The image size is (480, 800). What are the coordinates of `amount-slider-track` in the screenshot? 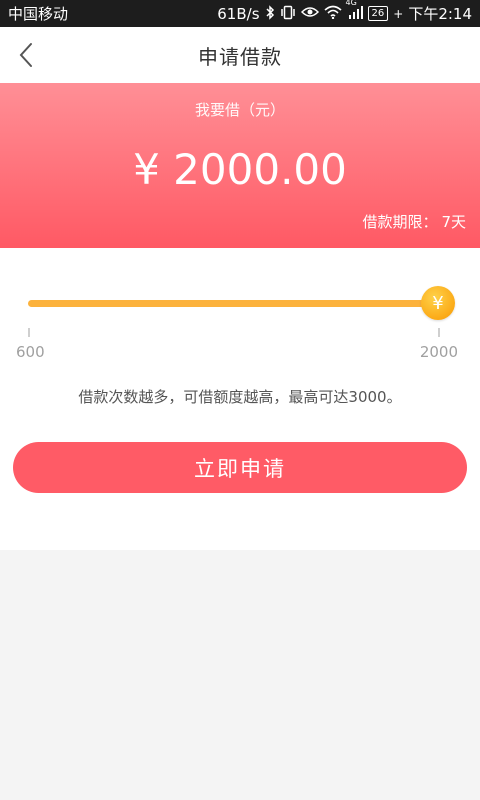 It's located at (234, 303).